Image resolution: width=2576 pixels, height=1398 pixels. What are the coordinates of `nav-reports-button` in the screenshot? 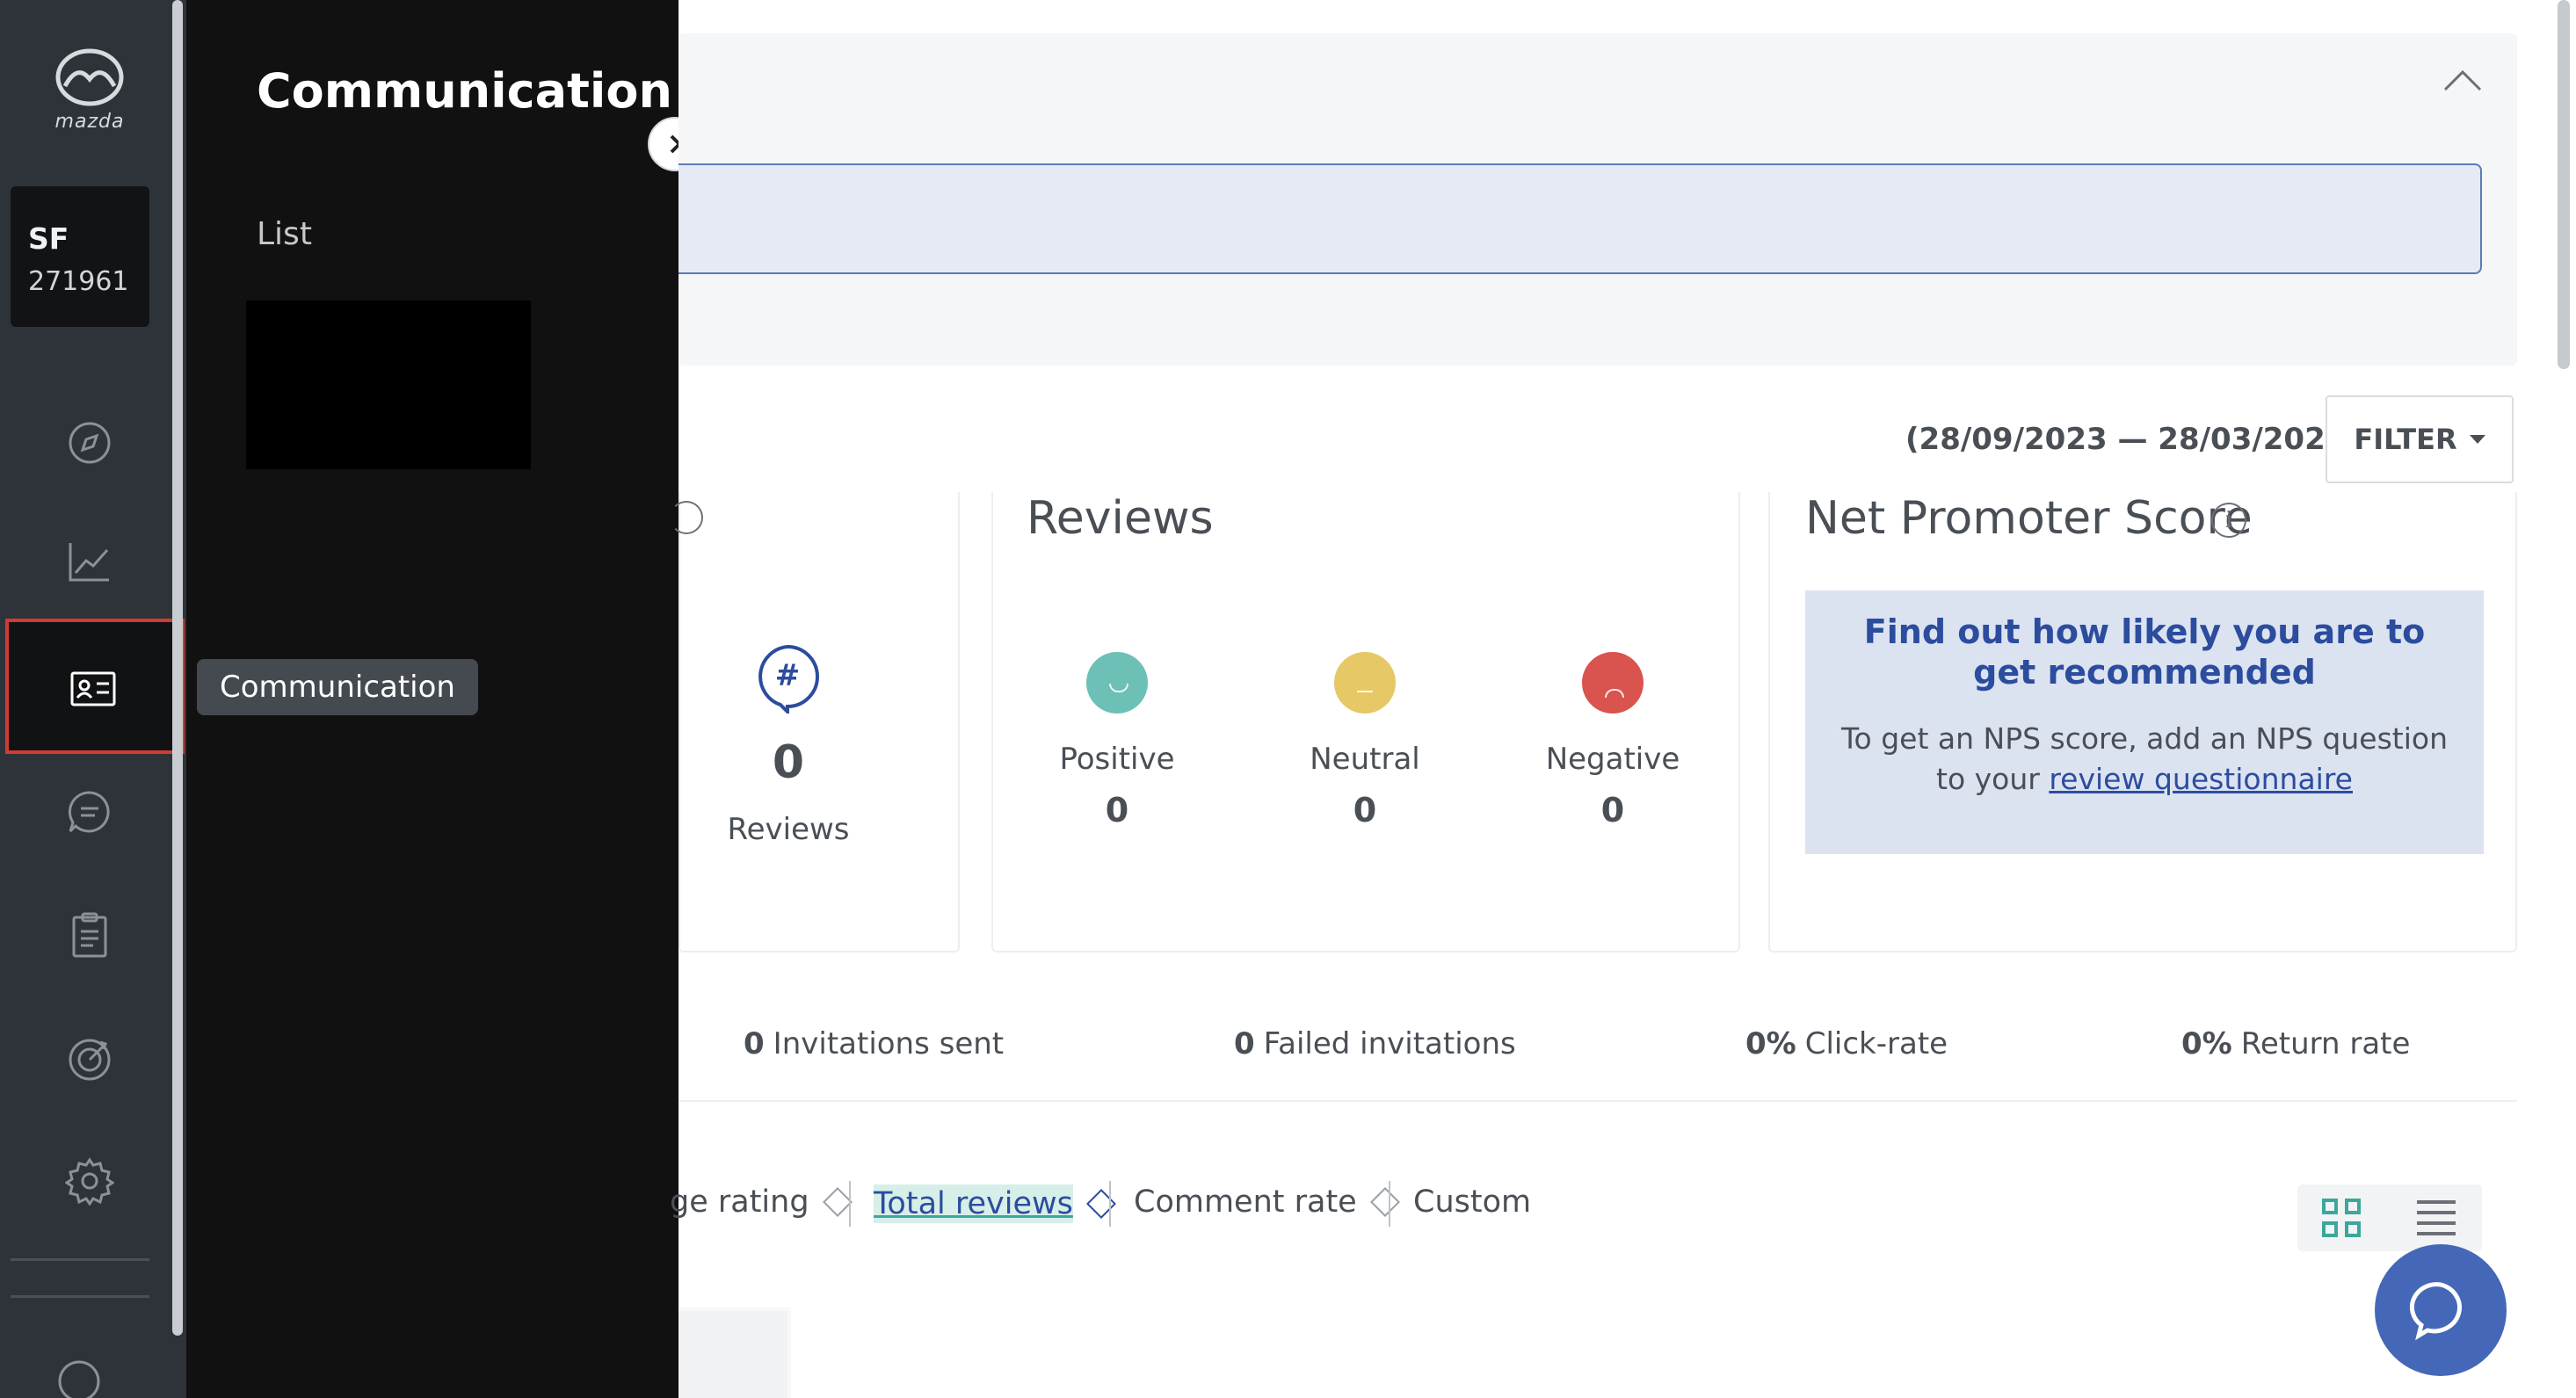 It's located at (89, 562).